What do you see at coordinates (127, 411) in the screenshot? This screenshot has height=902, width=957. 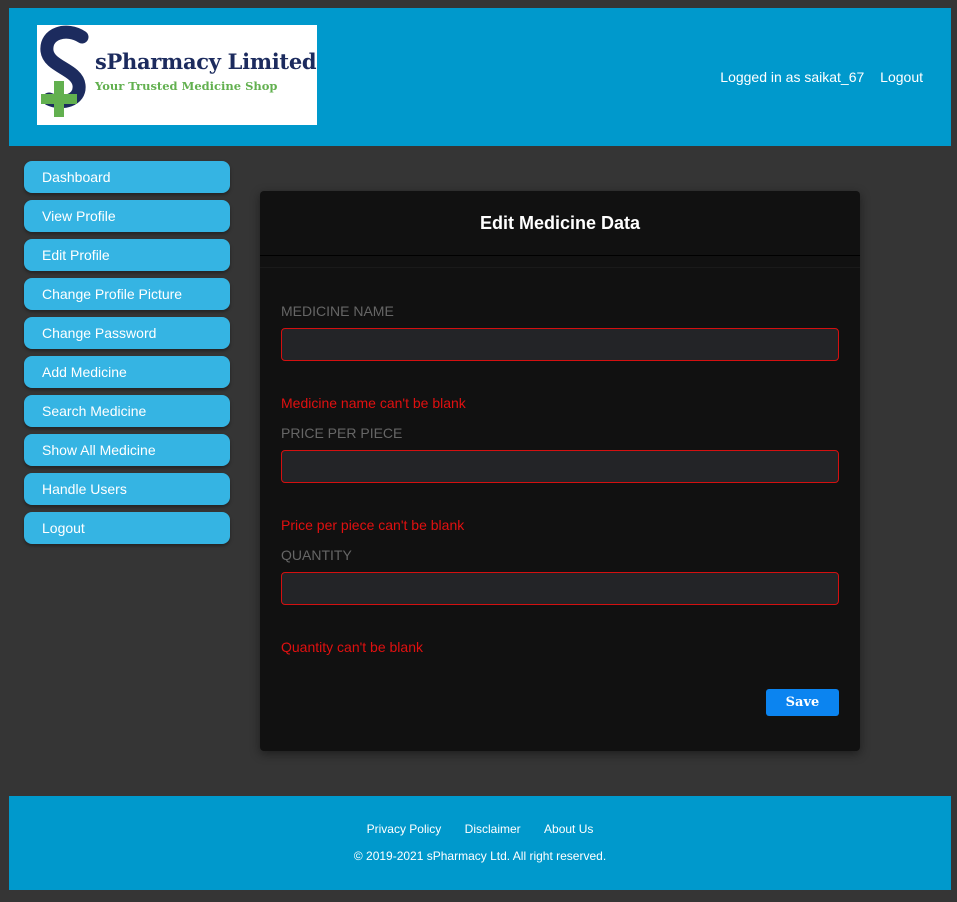 I see `sidebar-item-search-medicine: Search Medicine` at bounding box center [127, 411].